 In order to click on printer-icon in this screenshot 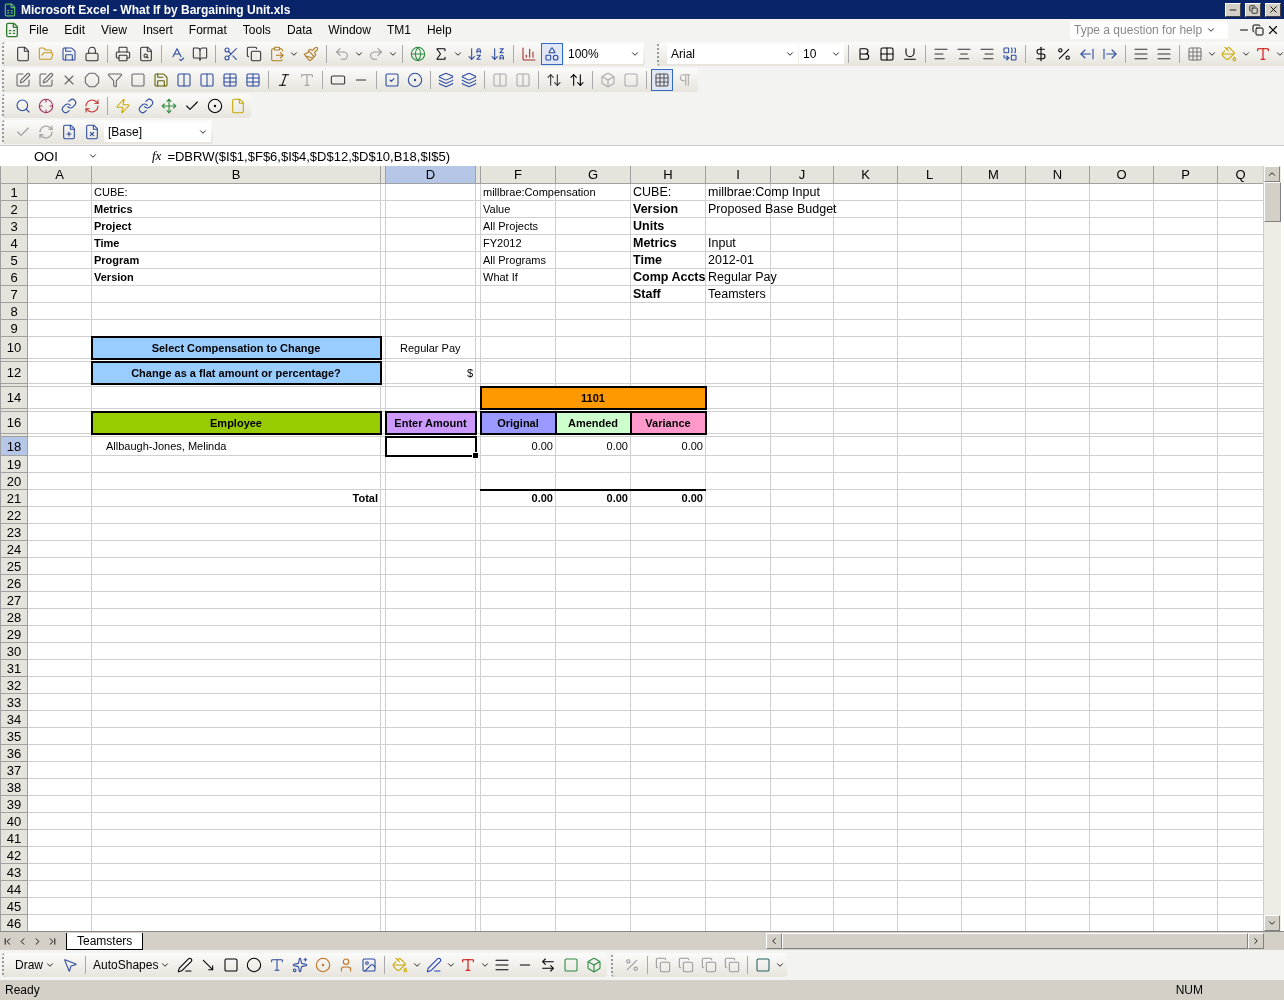, I will do `click(123, 54)`.